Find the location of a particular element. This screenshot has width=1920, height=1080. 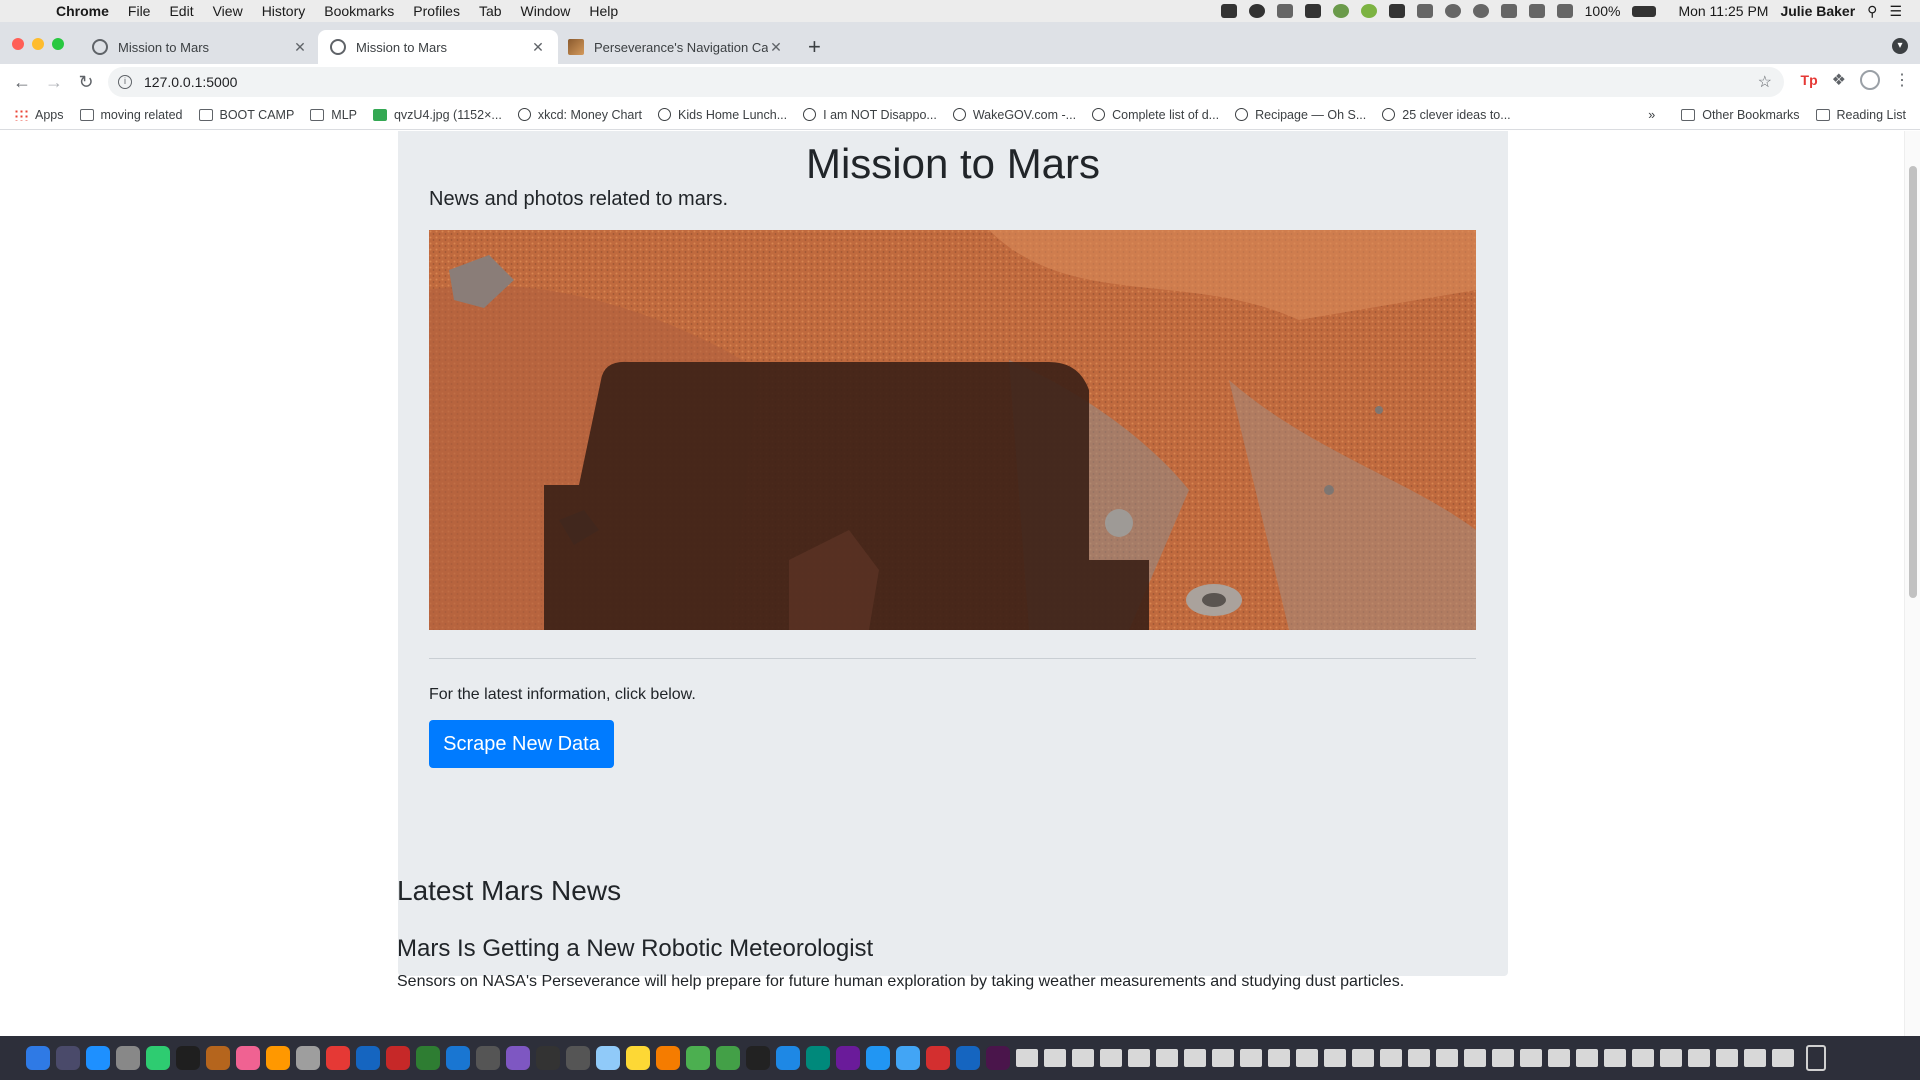

bookmark-apps: Apps is located at coordinates (39, 115).